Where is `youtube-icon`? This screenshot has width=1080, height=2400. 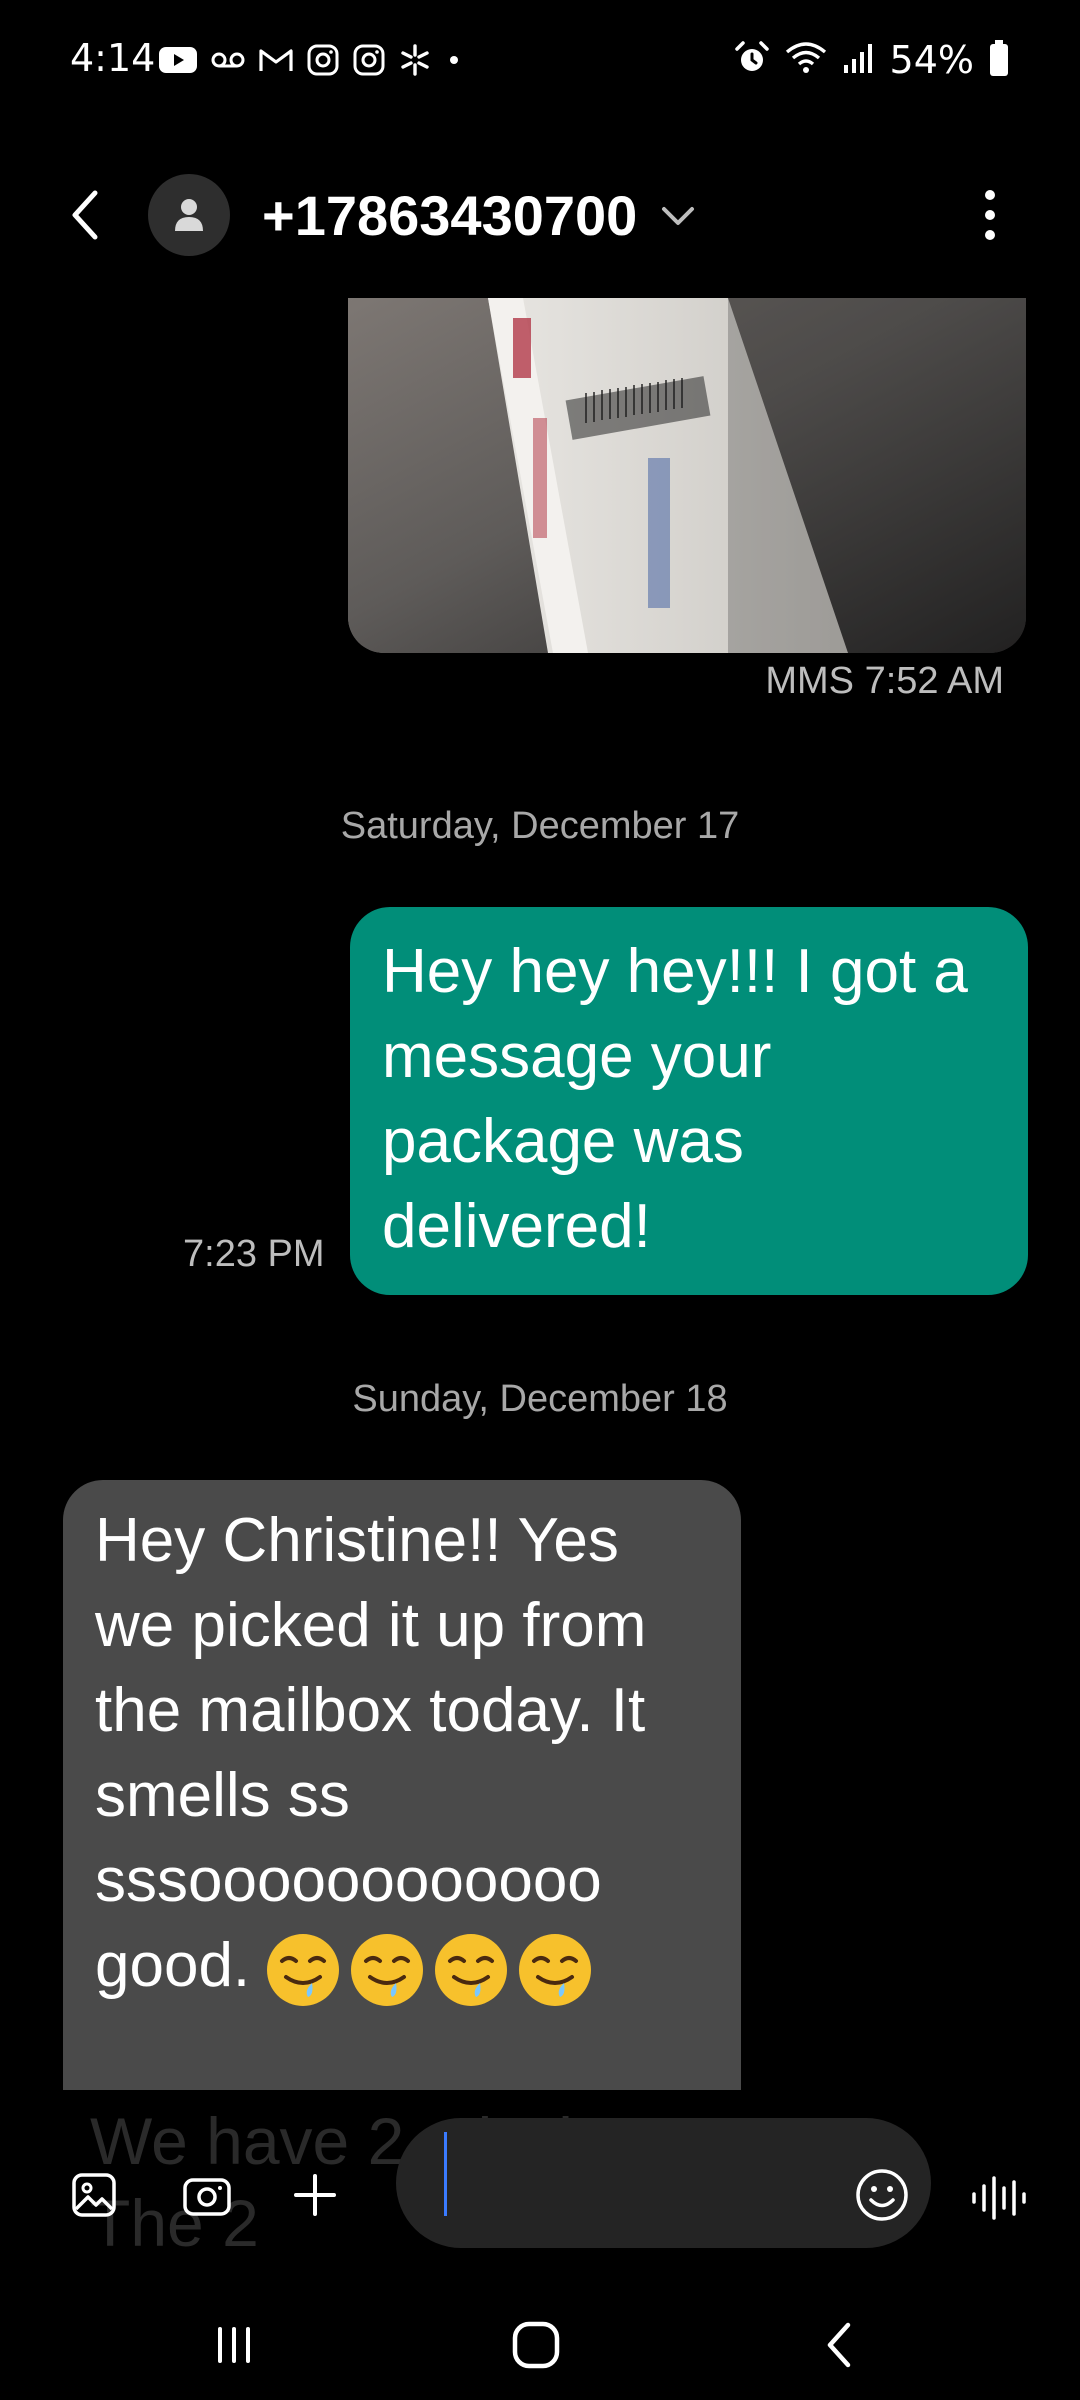 youtube-icon is located at coordinates (178, 60).